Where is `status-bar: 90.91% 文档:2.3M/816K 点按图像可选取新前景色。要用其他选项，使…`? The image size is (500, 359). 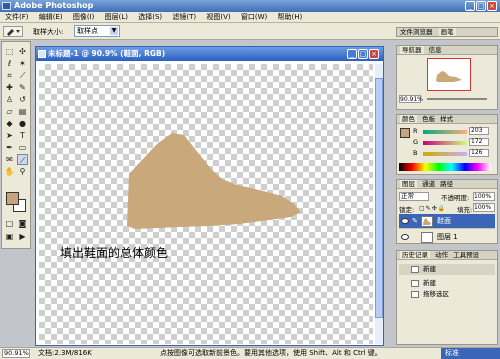
status-bar: 90.91% 文档:2.3M/816K 点按图像可选取新前景色。要用其他选项，使… is located at coordinates (250, 353).